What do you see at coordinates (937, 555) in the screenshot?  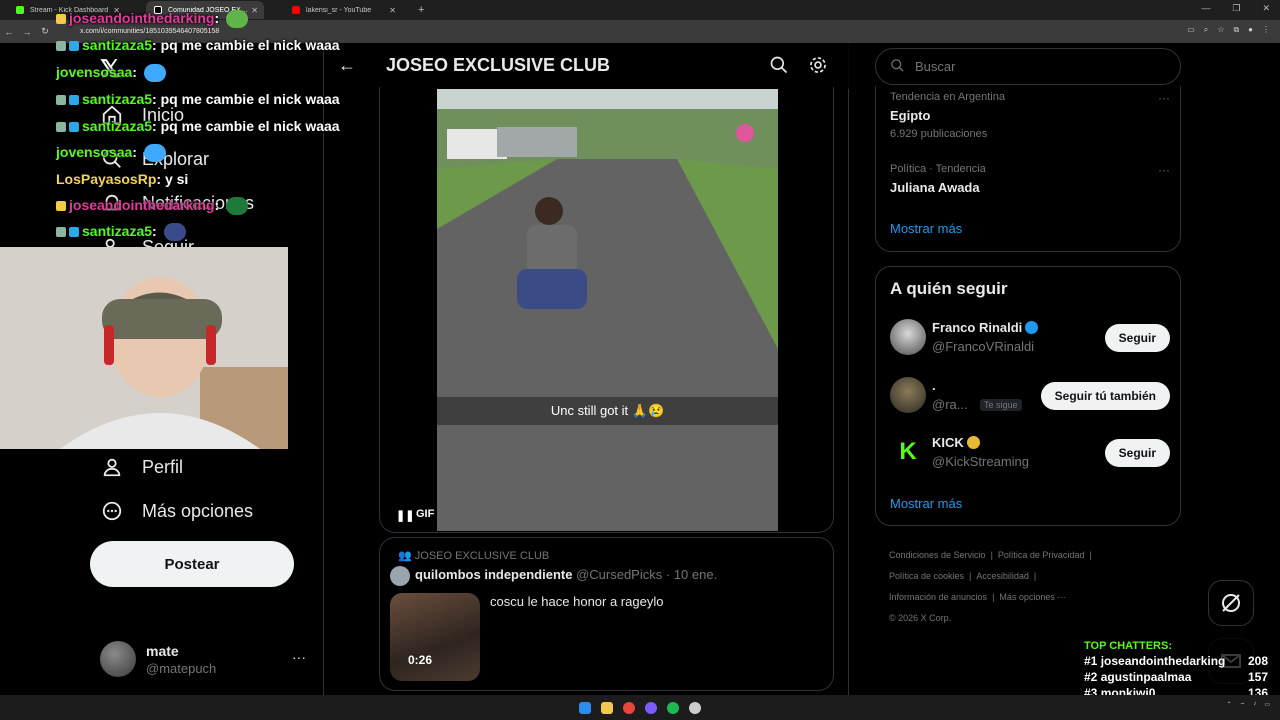 I see `footer-link: Condiciones de Servicio` at bounding box center [937, 555].